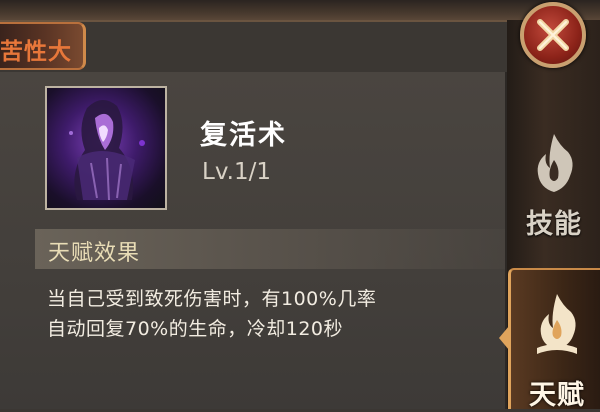 Image resolution: width=600 pixels, height=412 pixels. Describe the element at coordinates (212, 299) in the screenshot. I see `effect-description-line-1: 当自己受到致死伤害时，有100%几率` at that location.